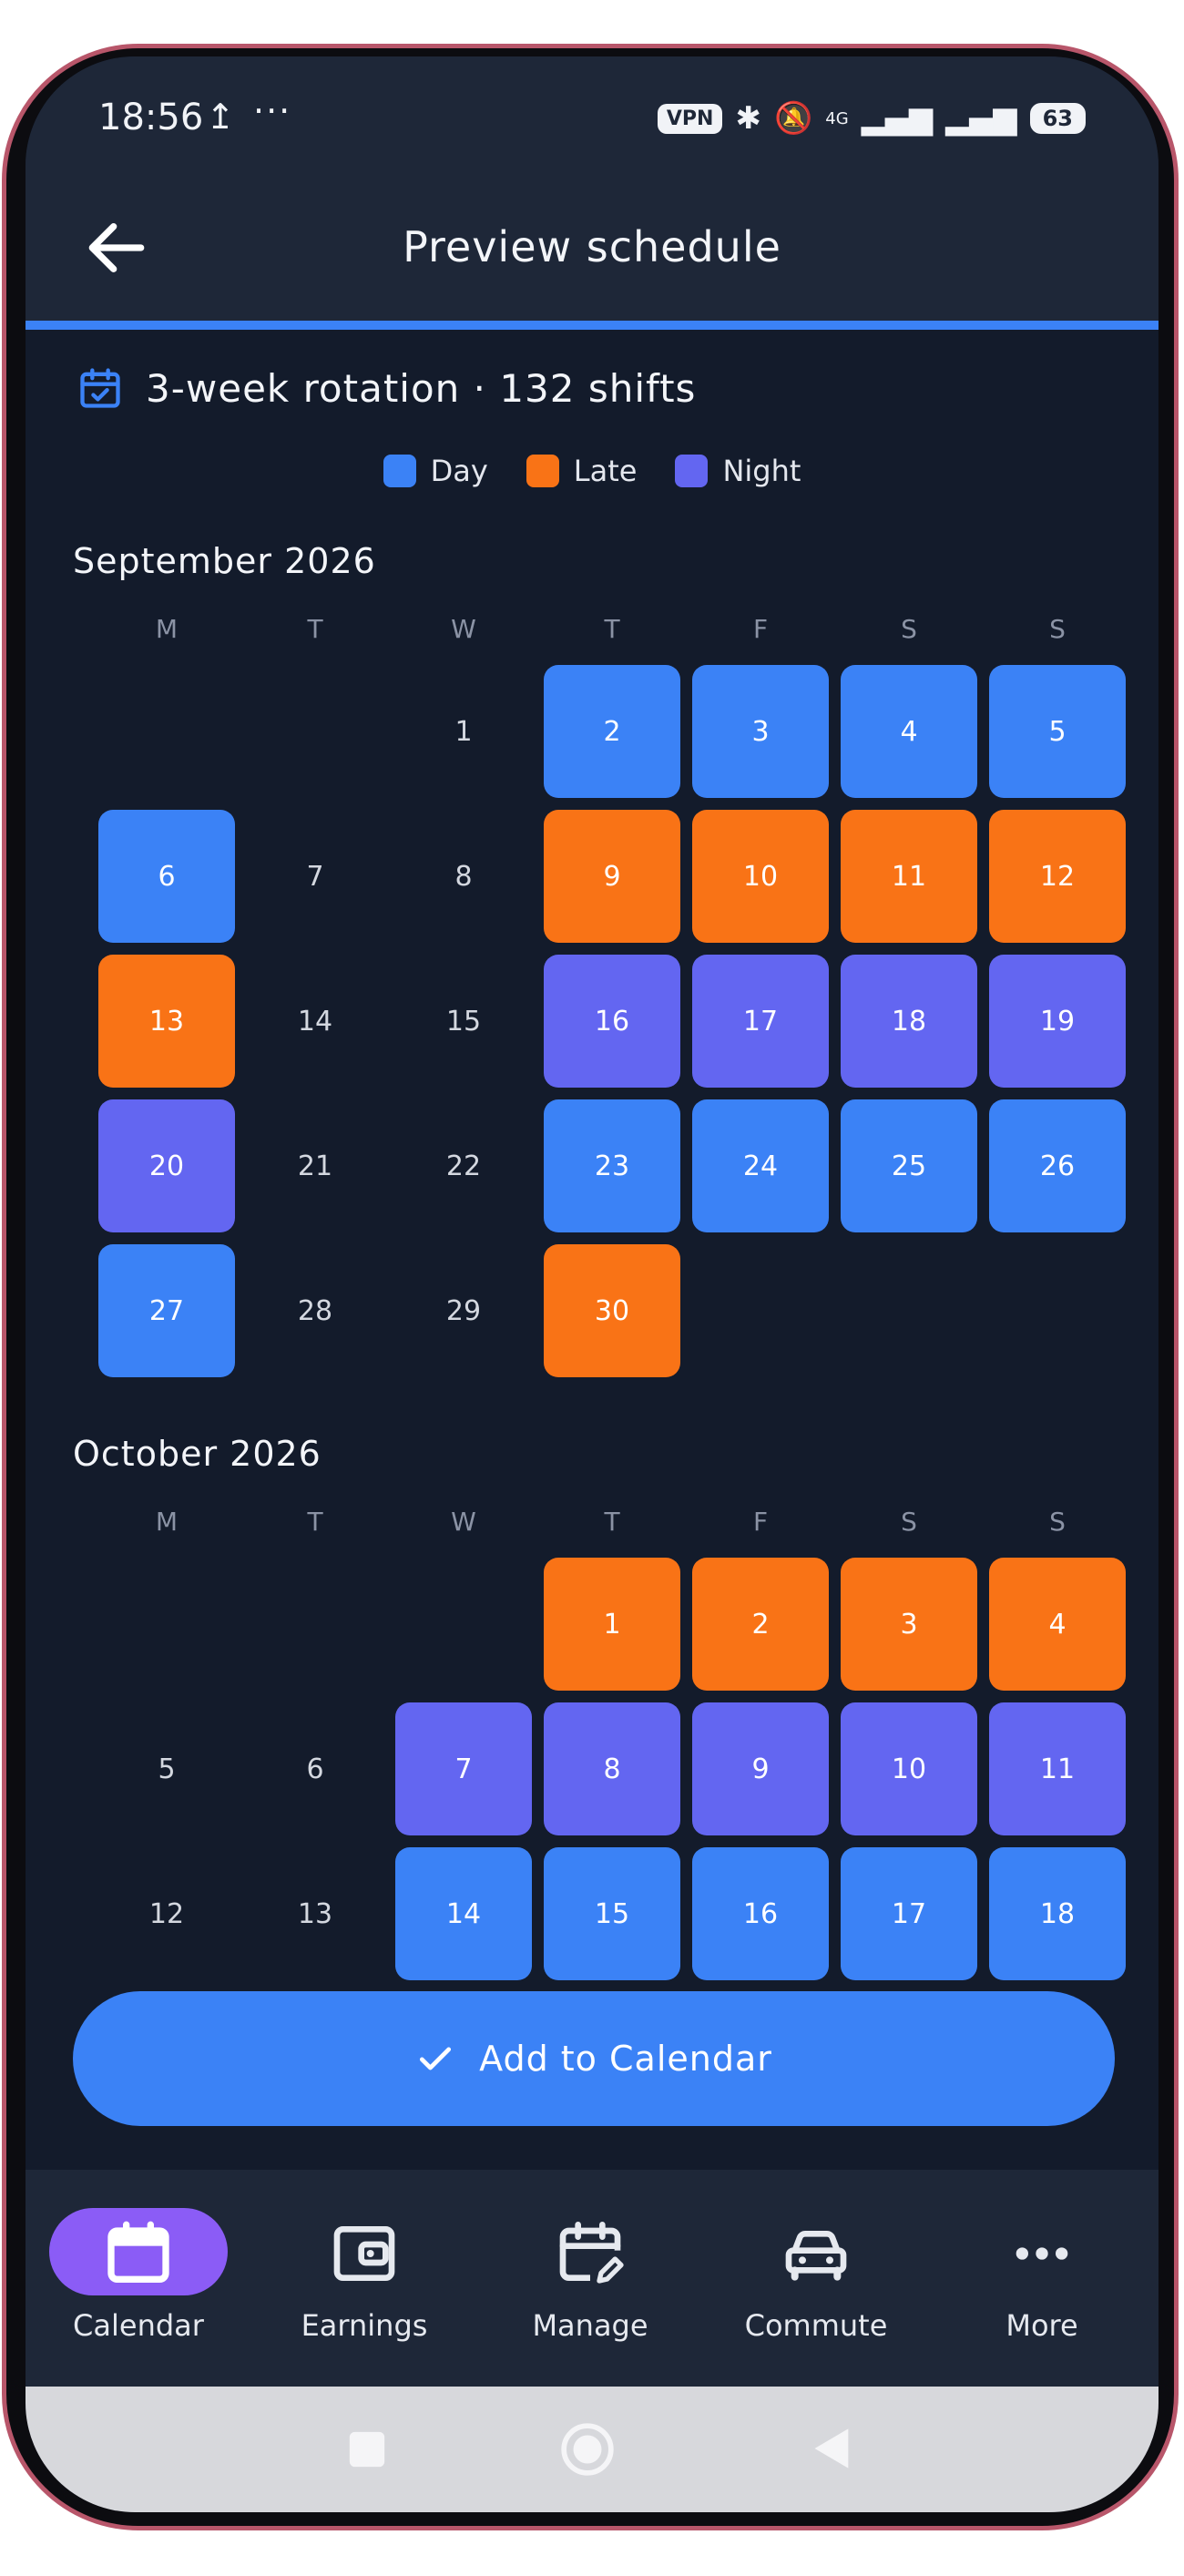  What do you see at coordinates (166, 1914) in the screenshot?
I see `day-cell: 12` at bounding box center [166, 1914].